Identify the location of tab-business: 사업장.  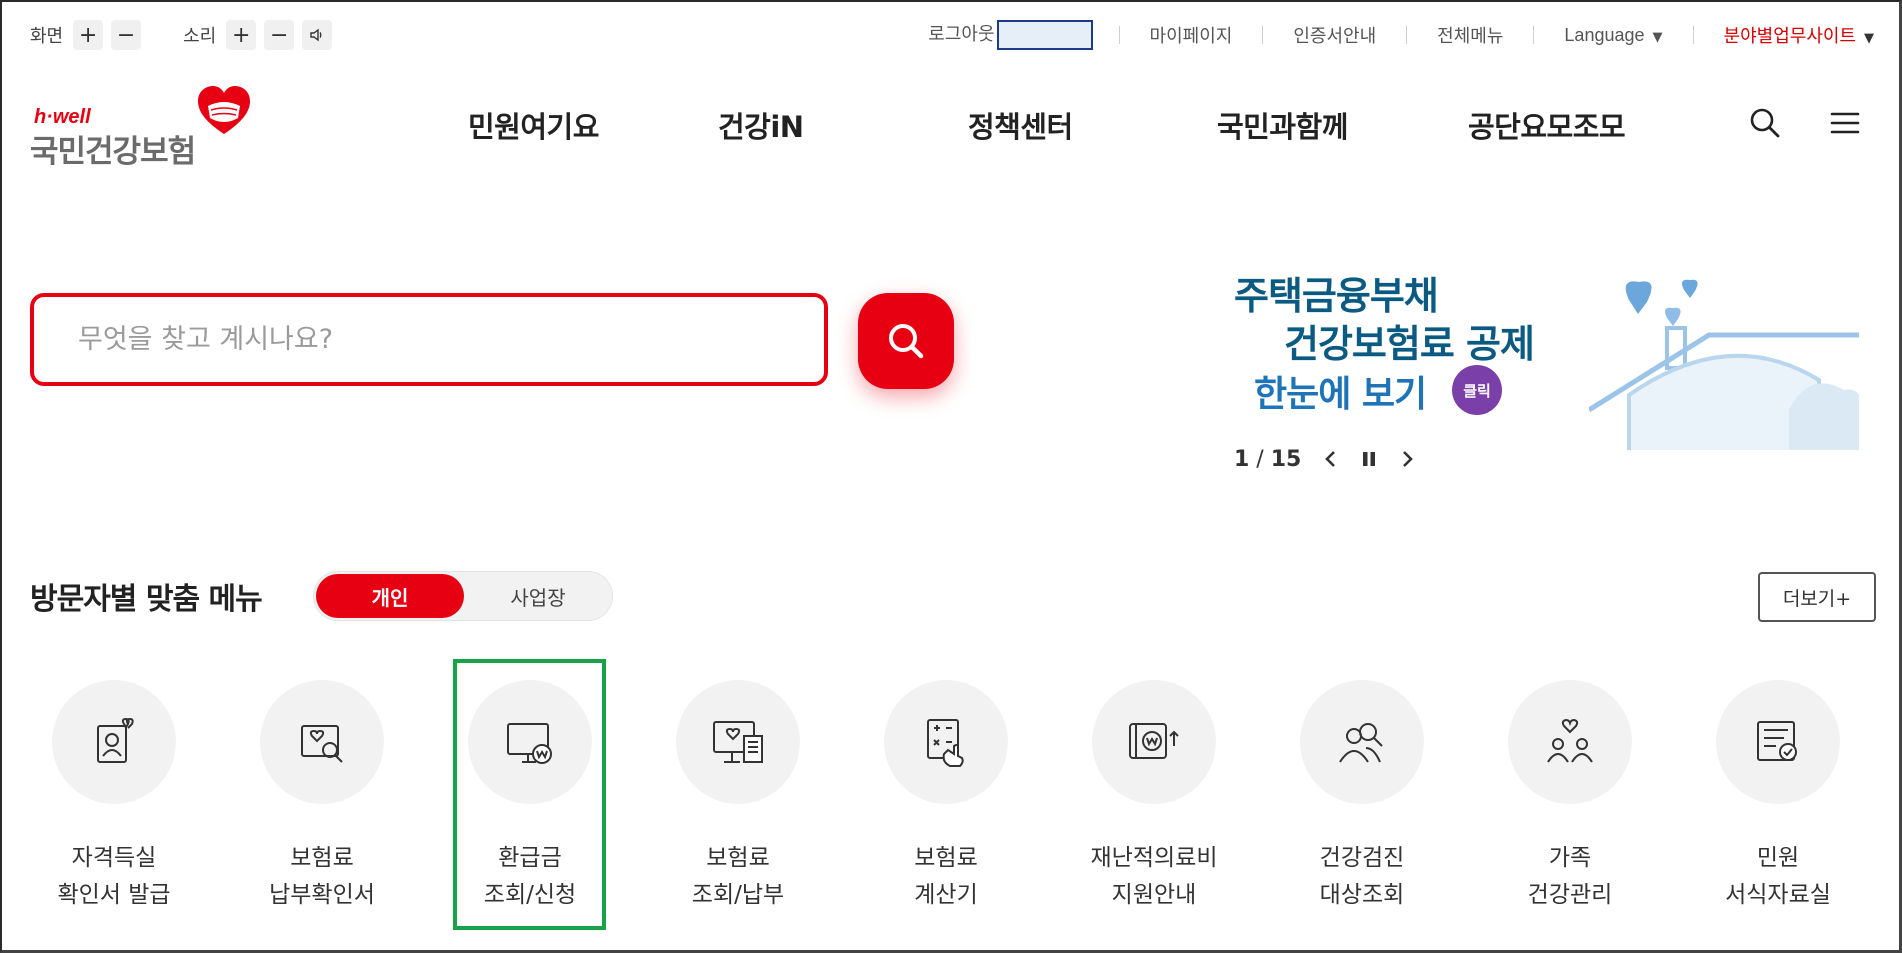
(538, 596).